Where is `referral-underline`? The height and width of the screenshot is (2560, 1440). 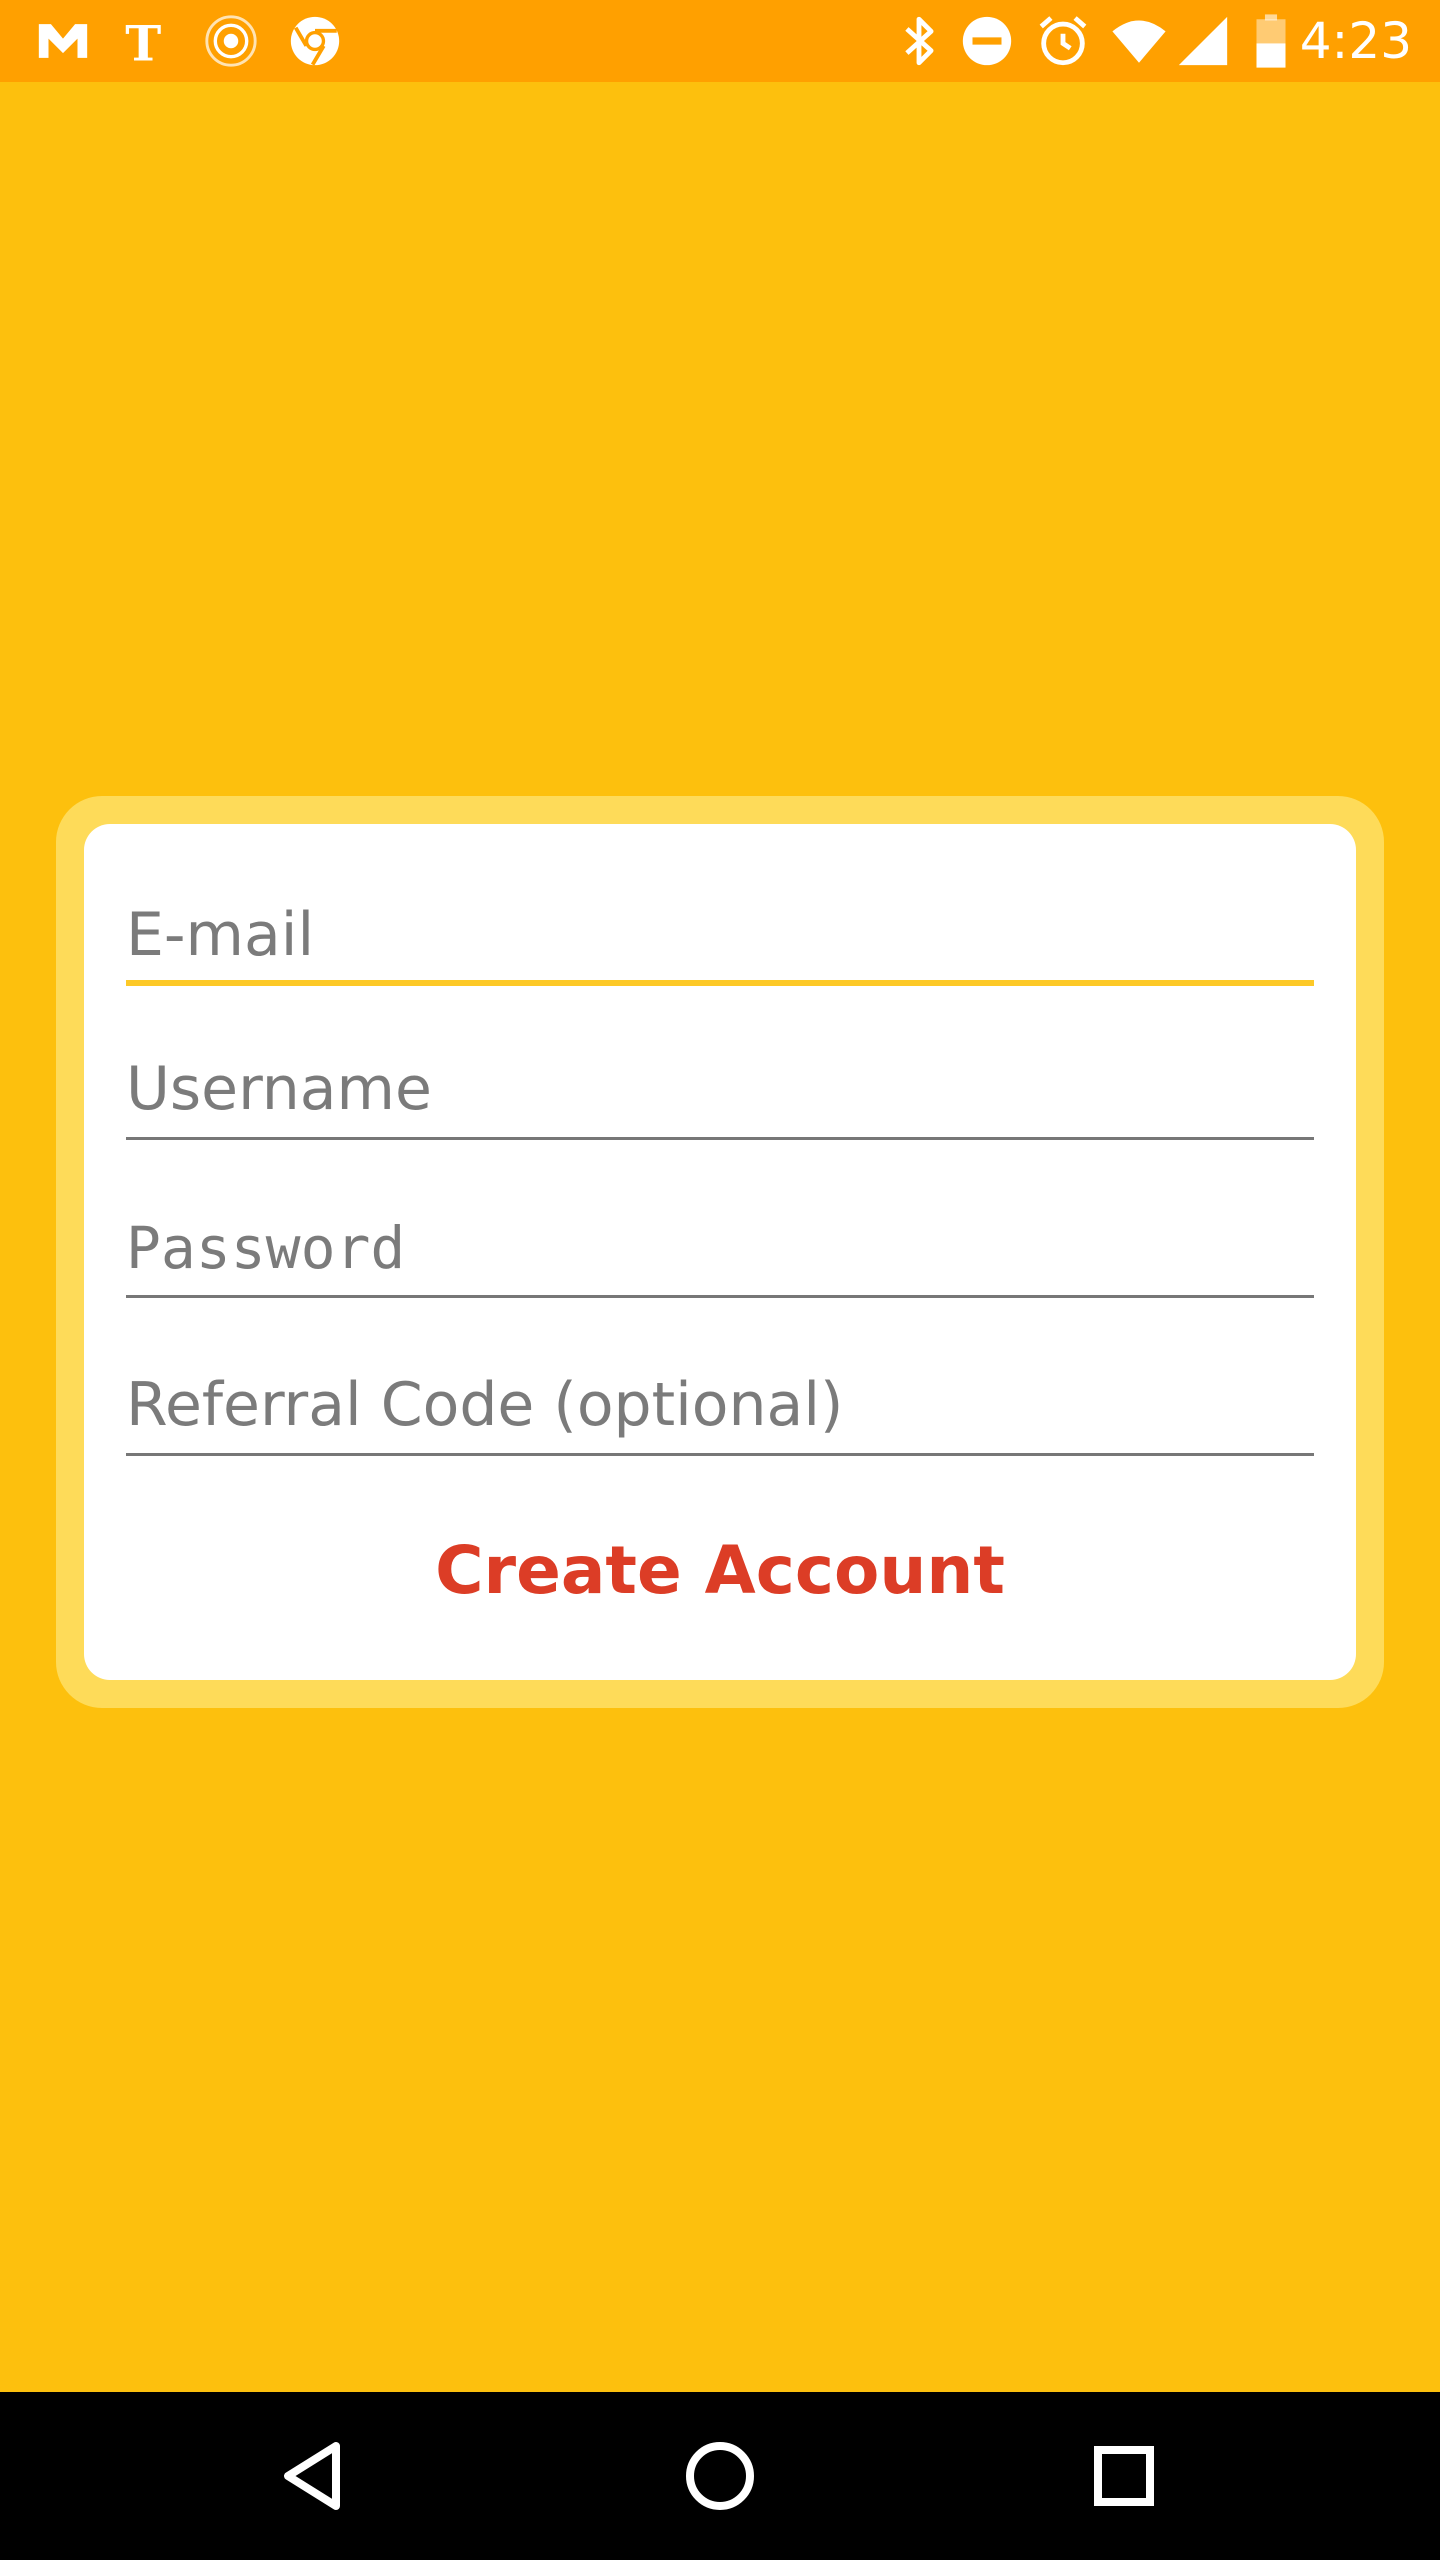 referral-underline is located at coordinates (720, 1454).